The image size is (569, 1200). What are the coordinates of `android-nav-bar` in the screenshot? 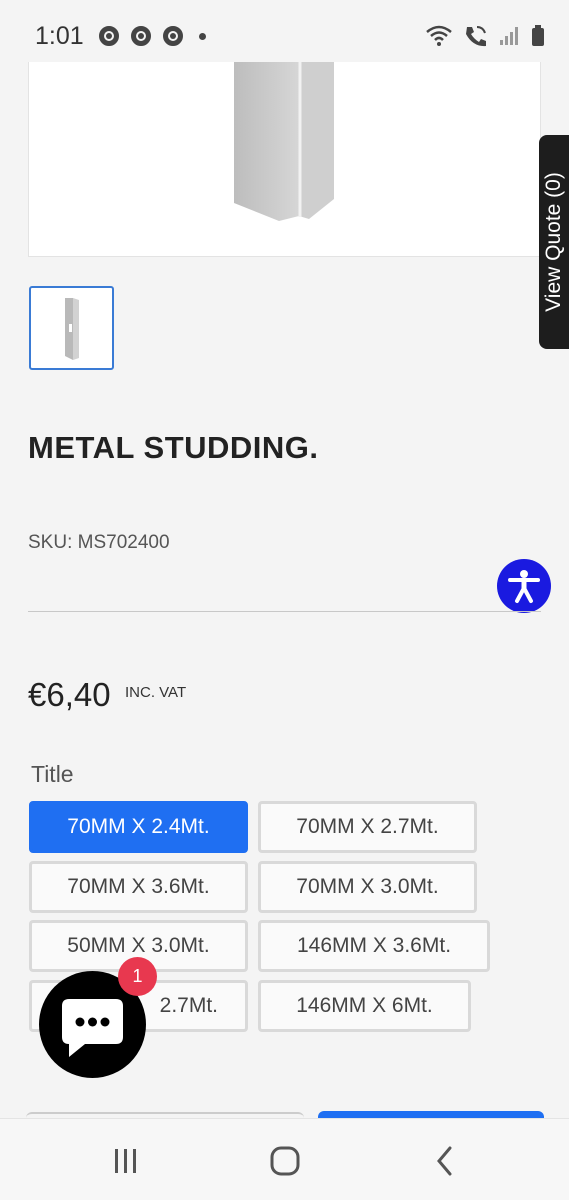 It's located at (284, 1159).